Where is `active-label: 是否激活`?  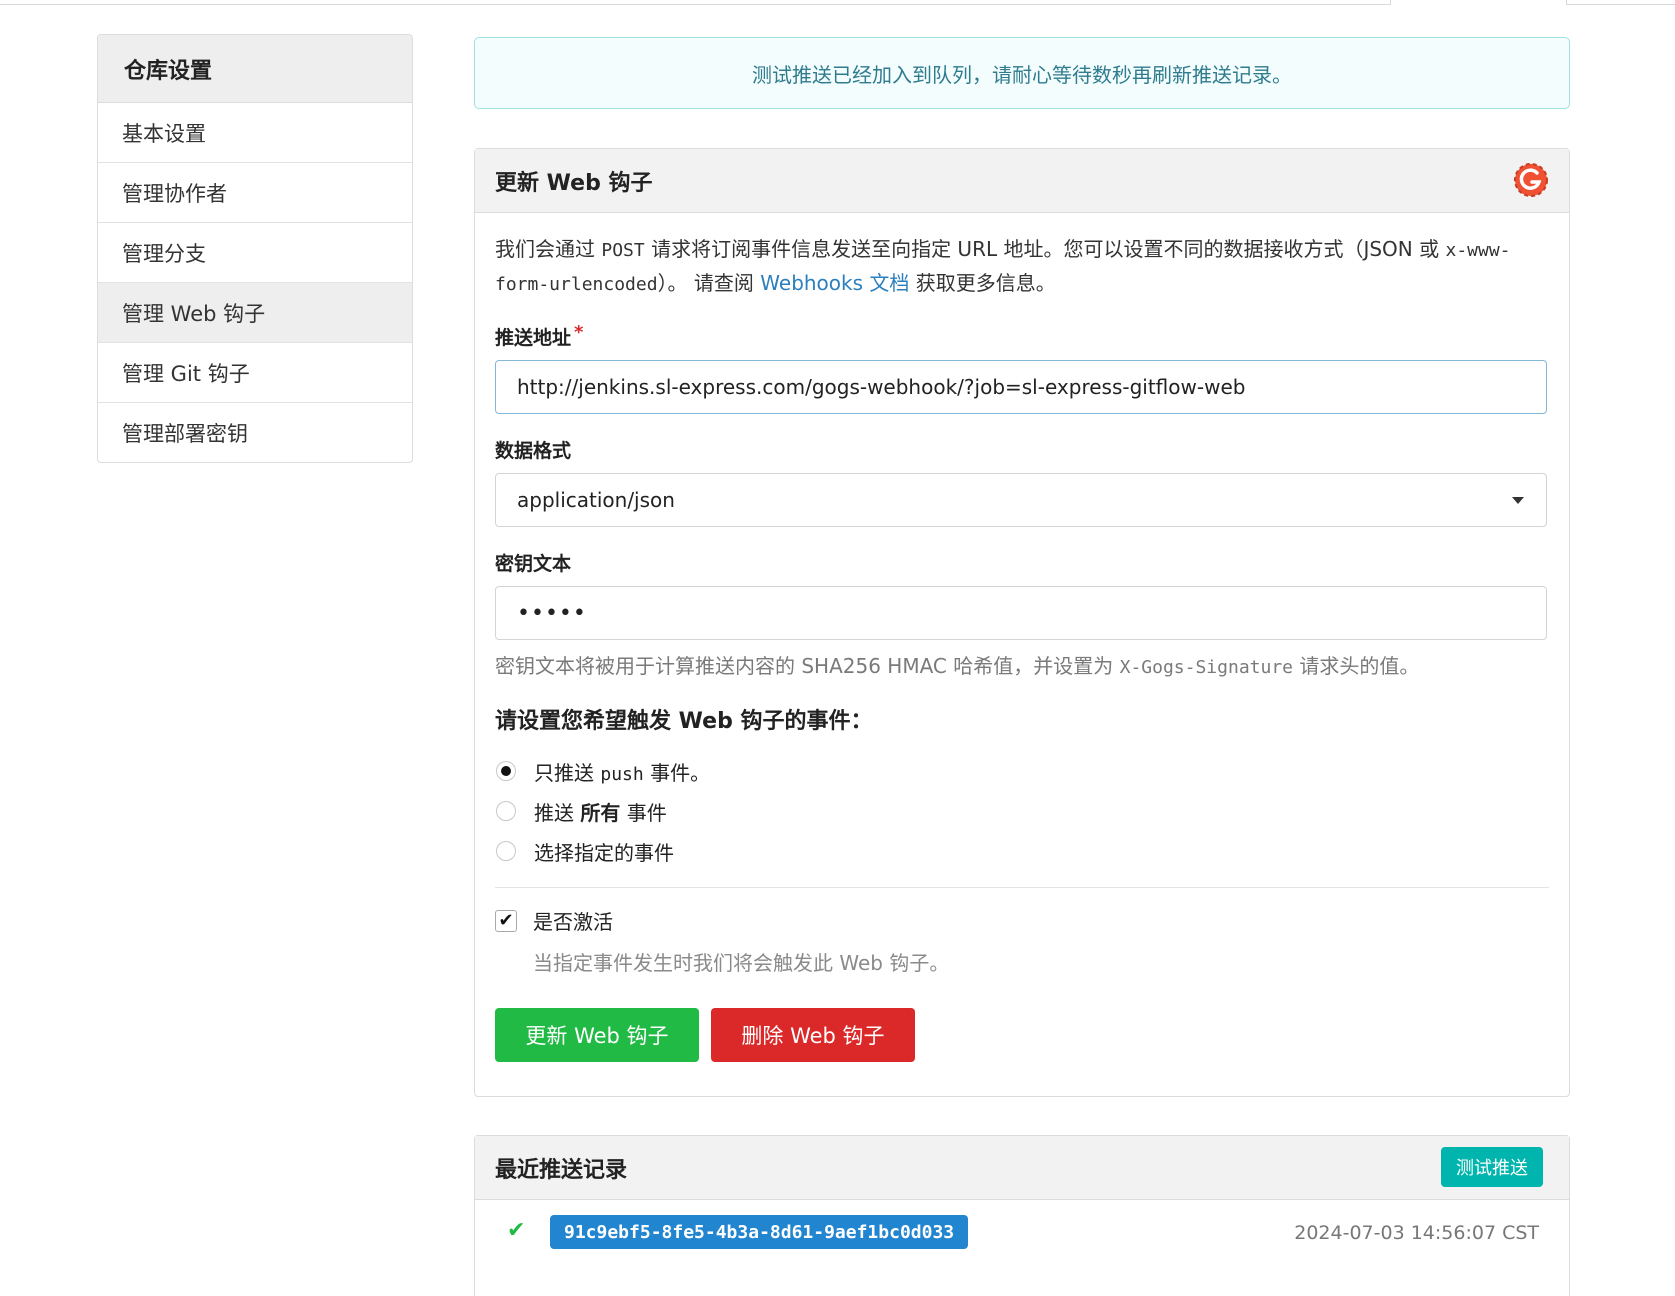
active-label: 是否激活 is located at coordinates (573, 922).